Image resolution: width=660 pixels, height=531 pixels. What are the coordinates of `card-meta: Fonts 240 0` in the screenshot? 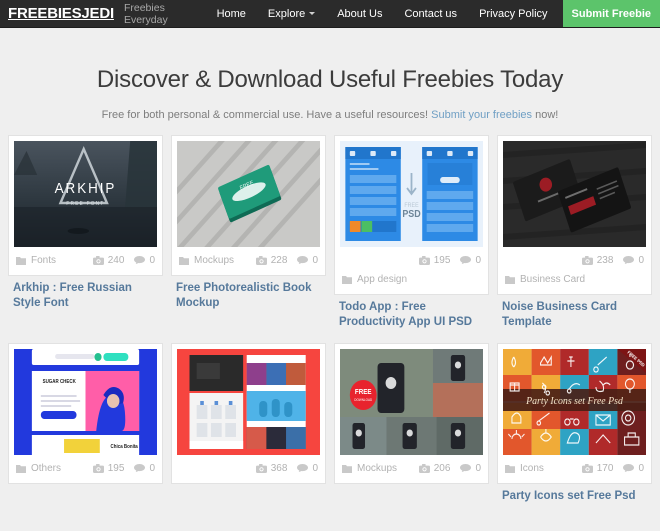 It's located at (85, 261).